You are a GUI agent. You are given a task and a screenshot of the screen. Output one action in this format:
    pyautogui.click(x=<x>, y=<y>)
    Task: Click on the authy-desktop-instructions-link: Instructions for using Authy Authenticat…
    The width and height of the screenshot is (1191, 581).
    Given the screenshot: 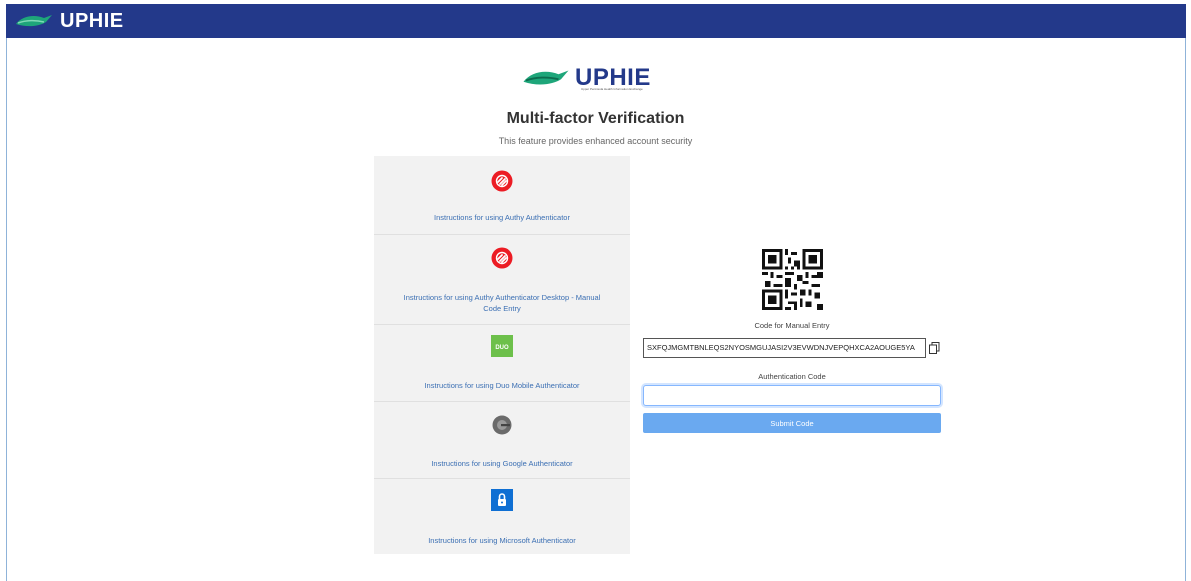 What is the action you would take?
    pyautogui.click(x=502, y=303)
    